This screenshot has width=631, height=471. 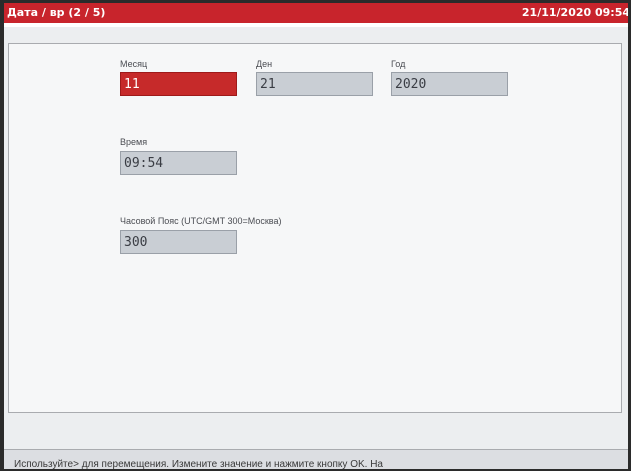 What do you see at coordinates (264, 64) in the screenshot?
I see `day-label: Ден` at bounding box center [264, 64].